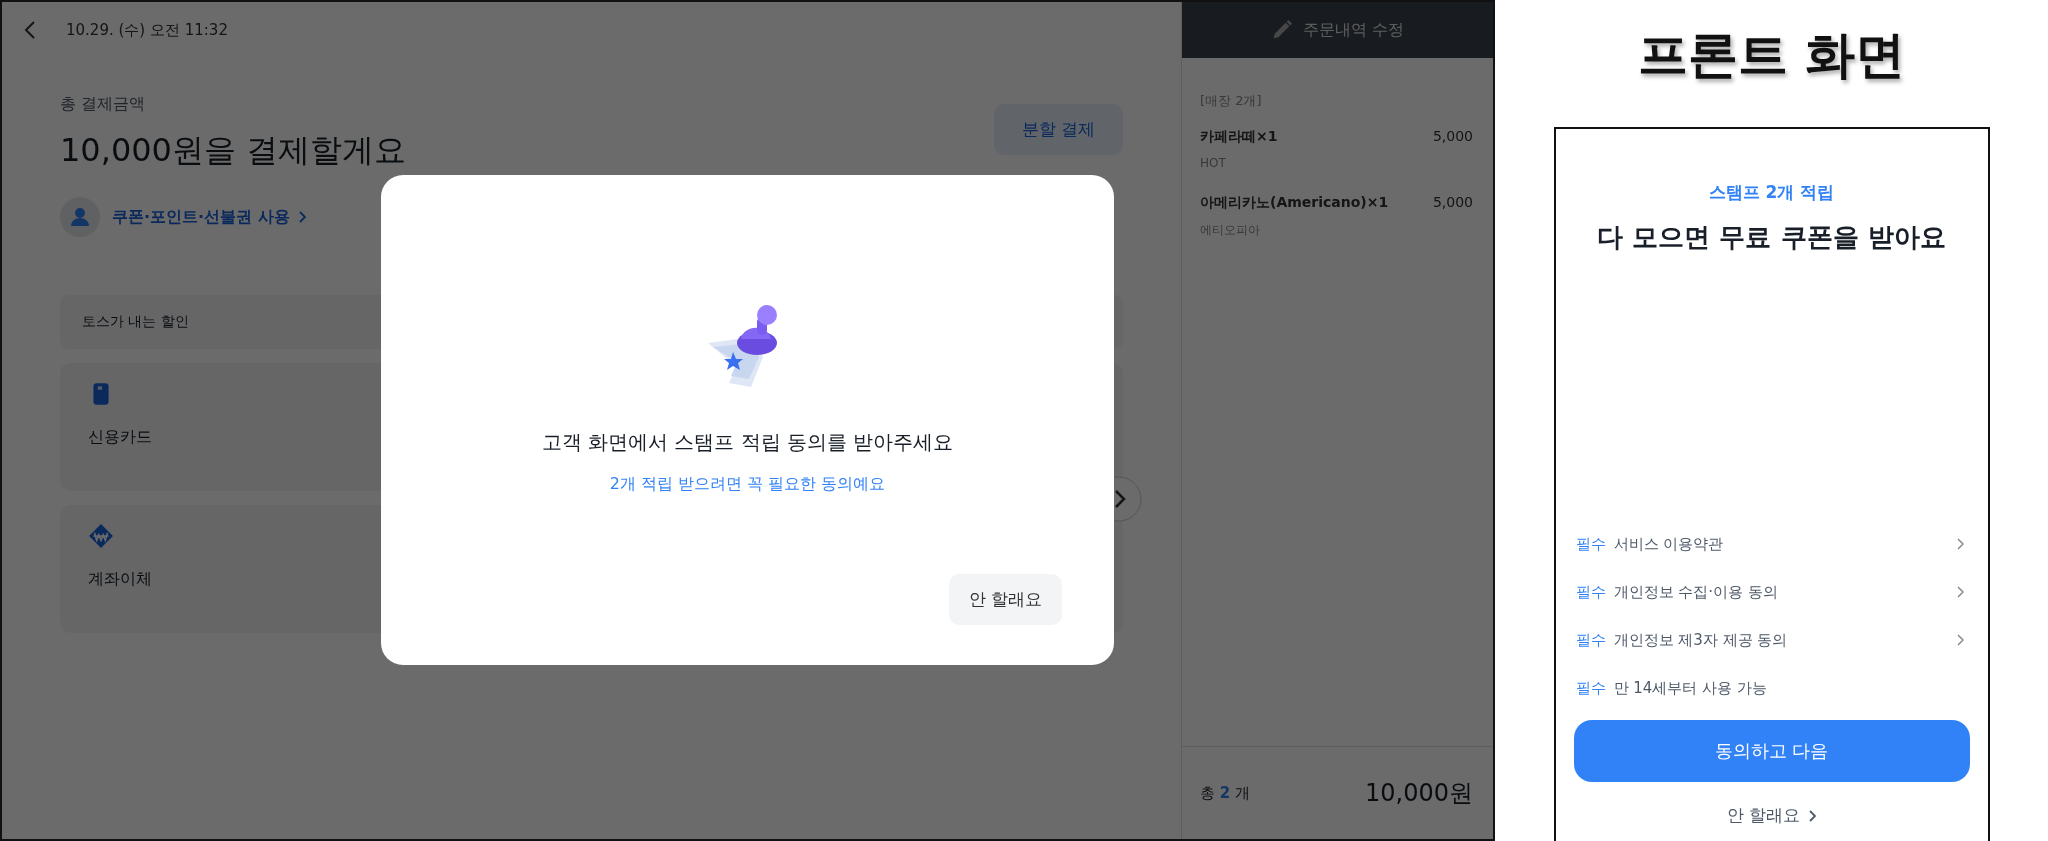 The width and height of the screenshot is (2048, 841). Describe the element at coordinates (1294, 203) in the screenshot. I see `item-name: 아메리카노(Americano)×1` at that location.